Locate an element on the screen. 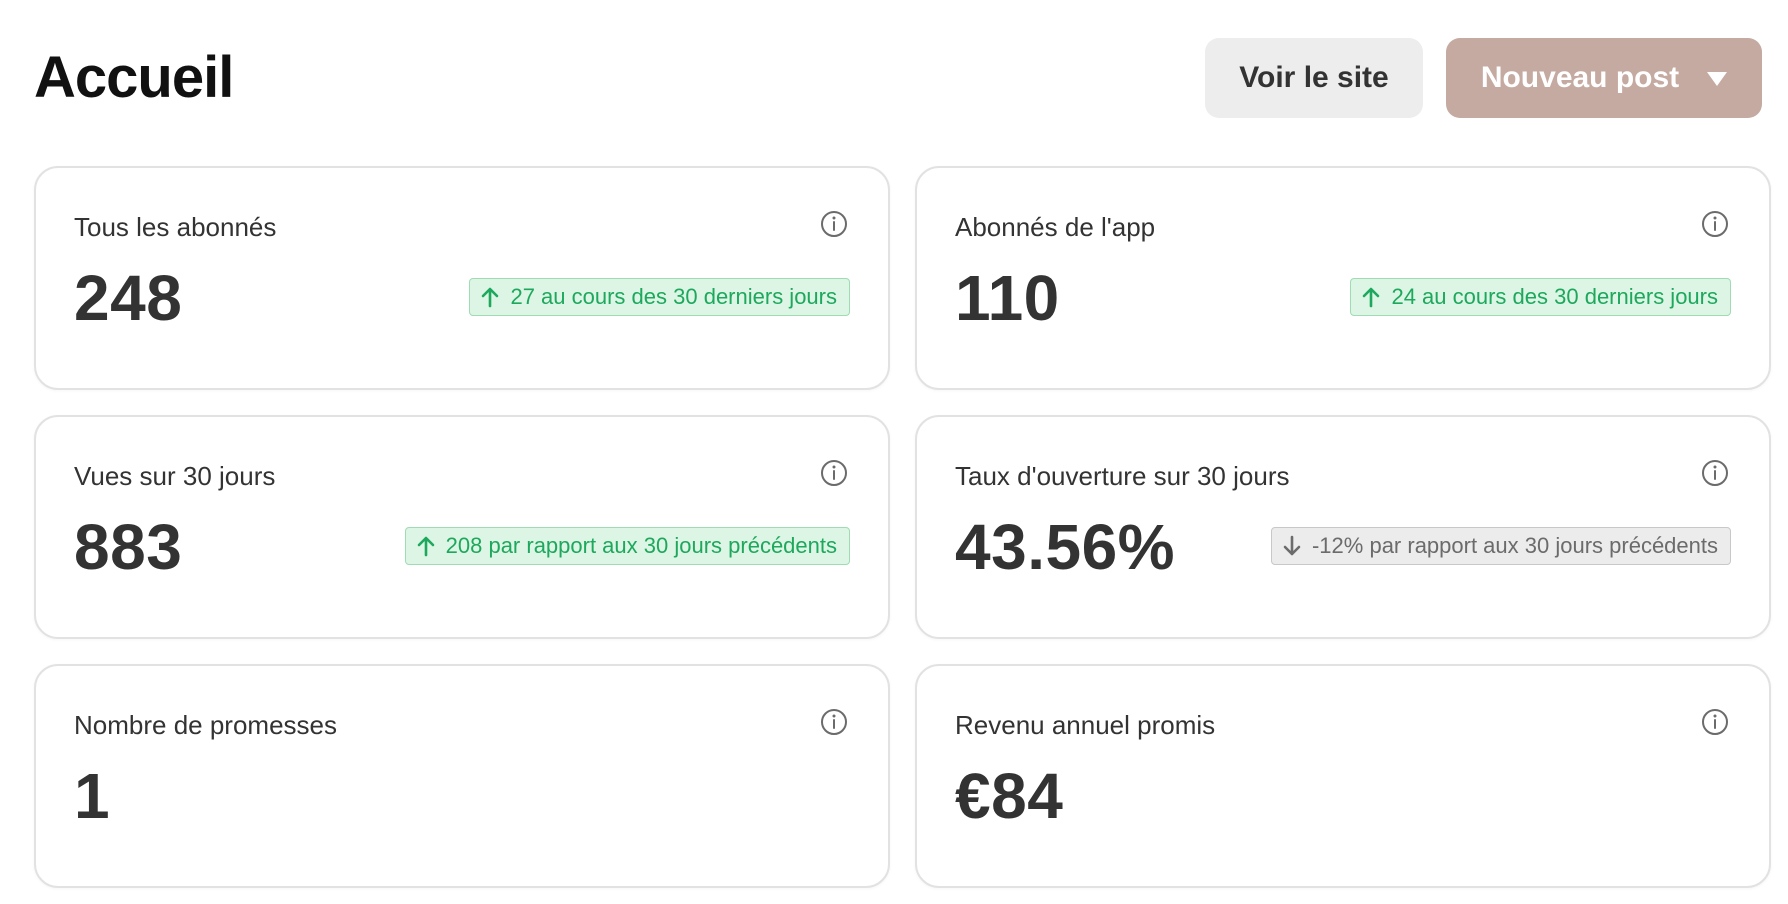  new-post-label: Nouveau post is located at coordinates (1580, 77).